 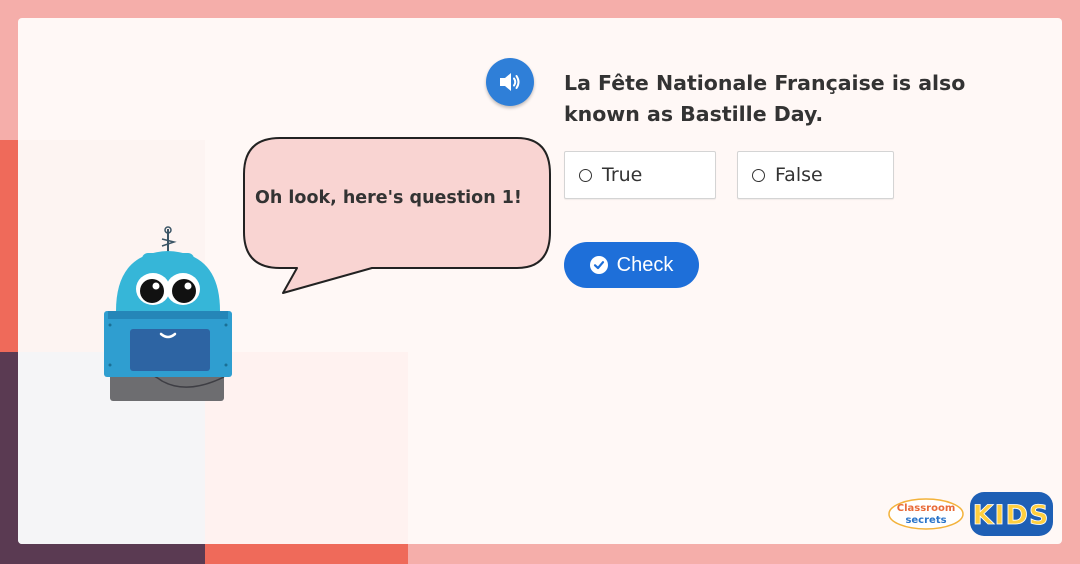 I want to click on card-panel-pink, so click(x=306, y=448).